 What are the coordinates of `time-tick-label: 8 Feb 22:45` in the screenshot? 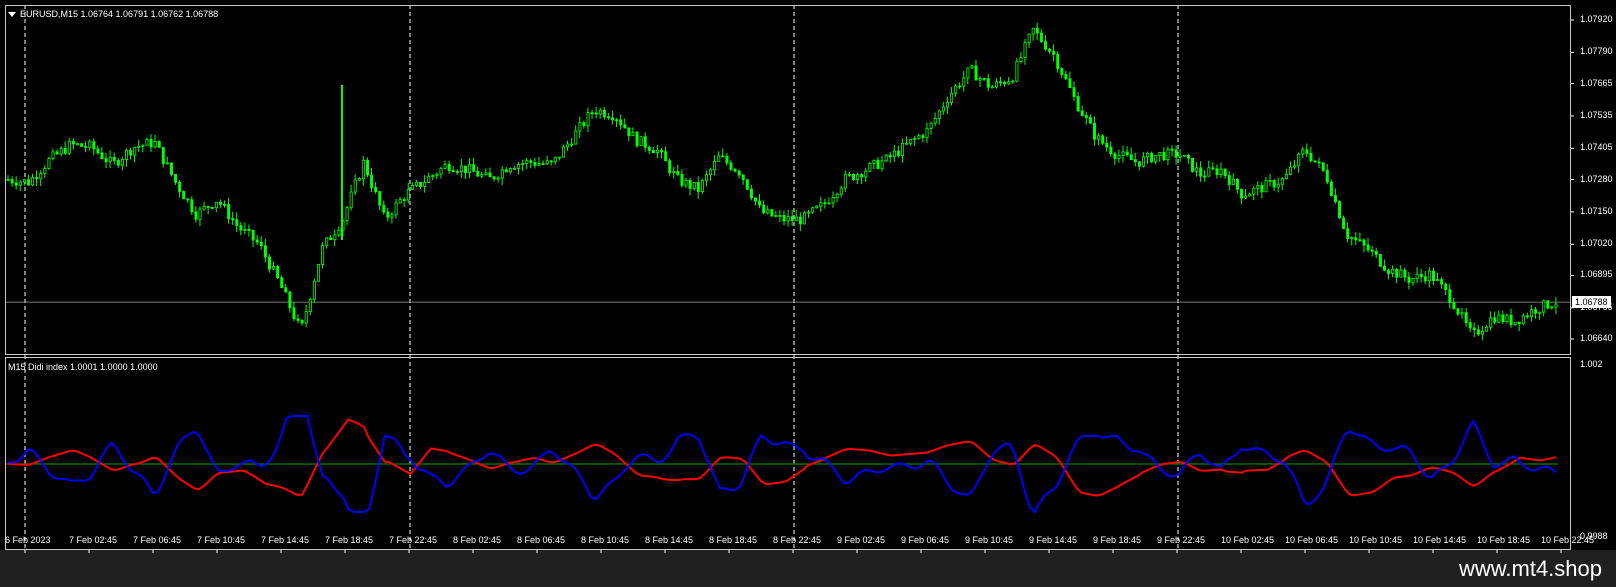 It's located at (797, 540).